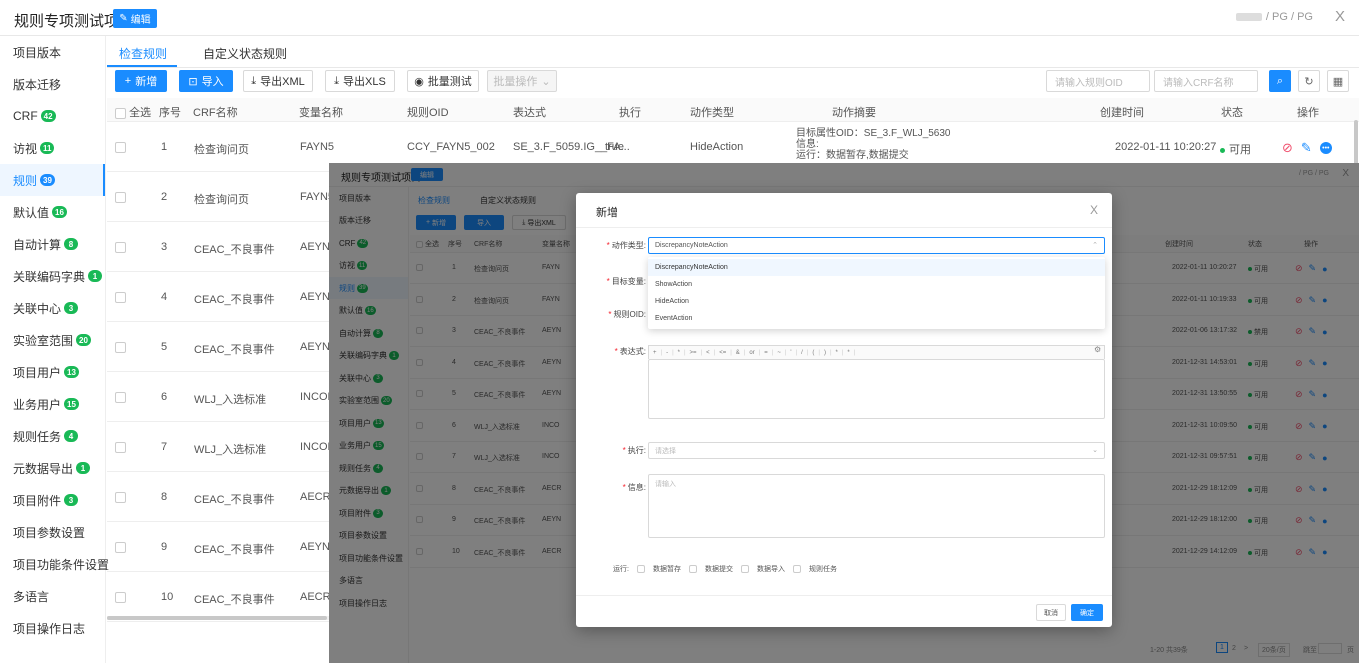  I want to click on select-all-checkbox, so click(120, 113).